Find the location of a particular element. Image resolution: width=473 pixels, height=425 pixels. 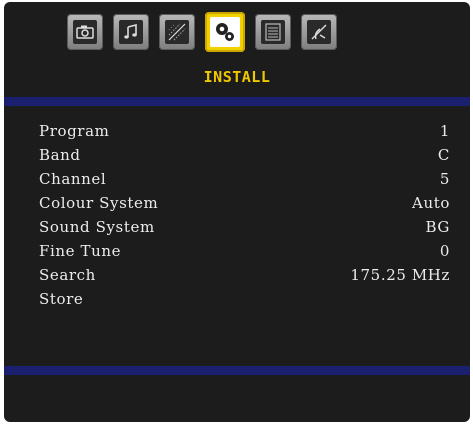

tab-source is located at coordinates (319, 32).